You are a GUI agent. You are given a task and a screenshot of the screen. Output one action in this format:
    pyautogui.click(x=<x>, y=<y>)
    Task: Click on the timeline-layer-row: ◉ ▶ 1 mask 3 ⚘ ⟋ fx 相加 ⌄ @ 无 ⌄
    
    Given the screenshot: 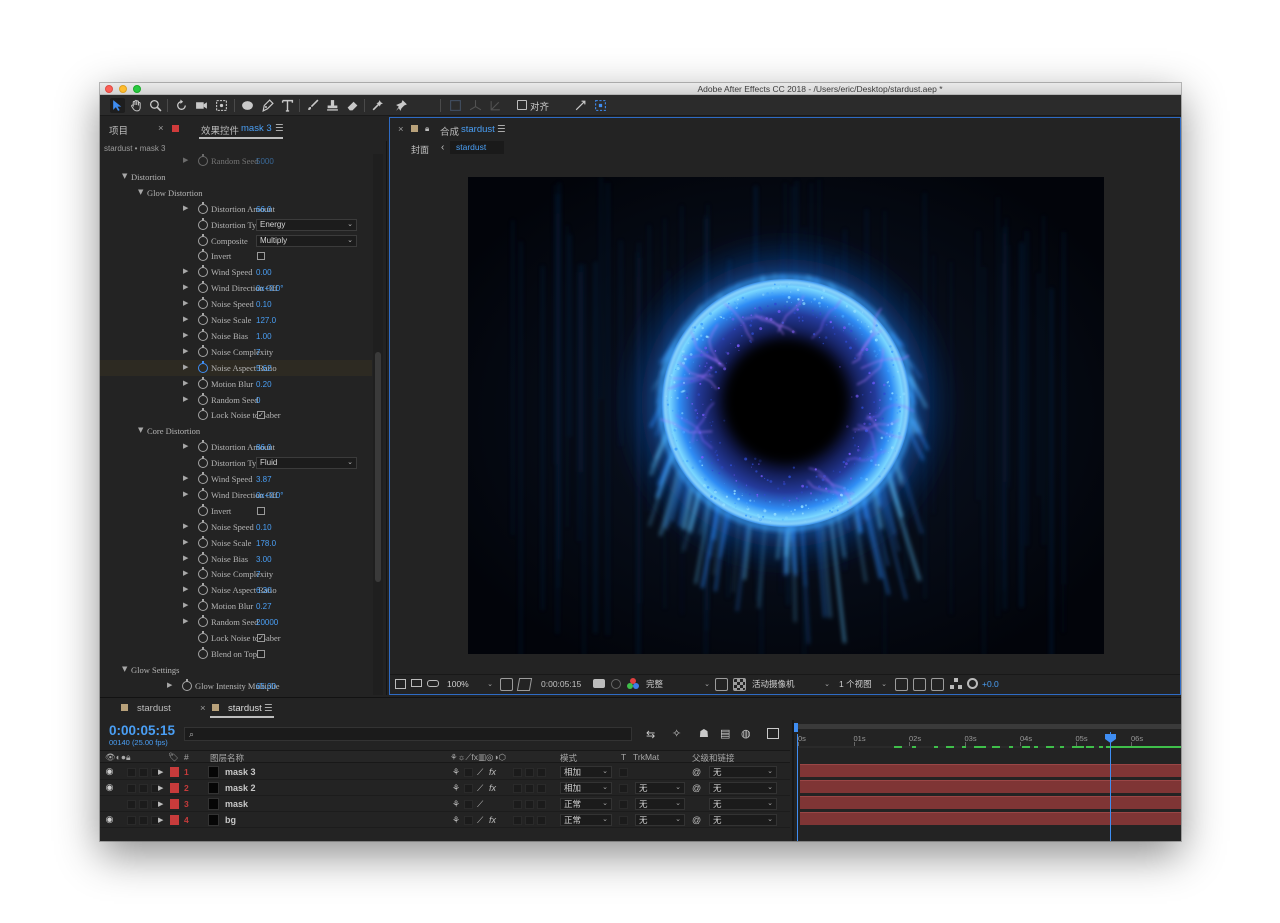 What is the action you would take?
    pyautogui.click(x=445, y=772)
    